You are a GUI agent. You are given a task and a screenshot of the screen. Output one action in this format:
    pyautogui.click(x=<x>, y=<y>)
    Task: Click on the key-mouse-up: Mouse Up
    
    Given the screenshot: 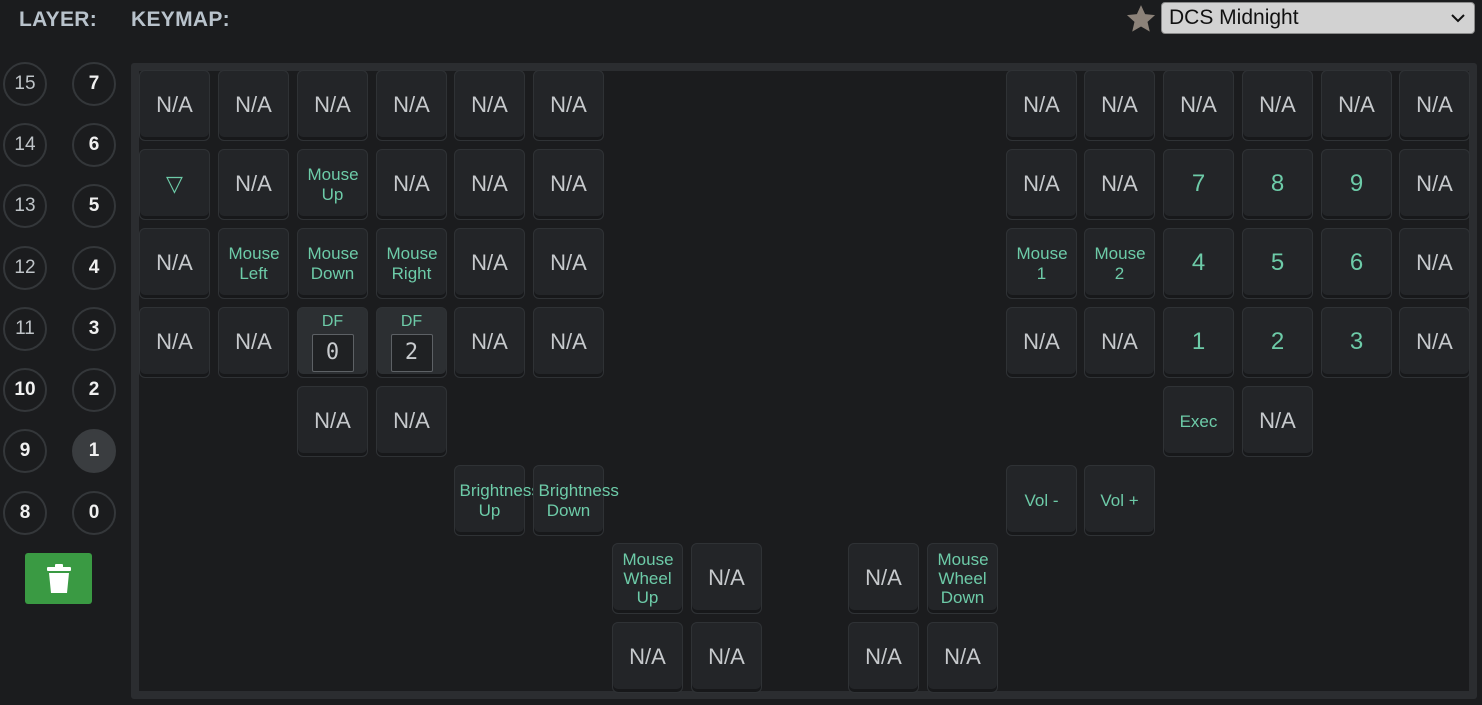 What is the action you would take?
    pyautogui.click(x=332, y=184)
    